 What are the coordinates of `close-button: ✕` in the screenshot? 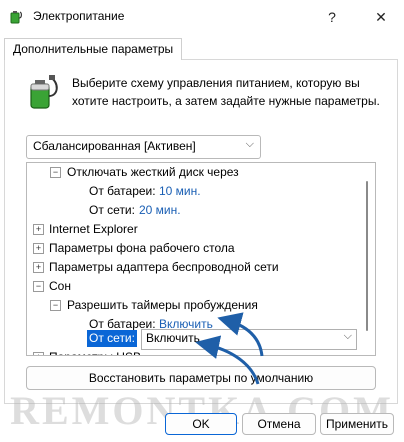 It's located at (381, 17).